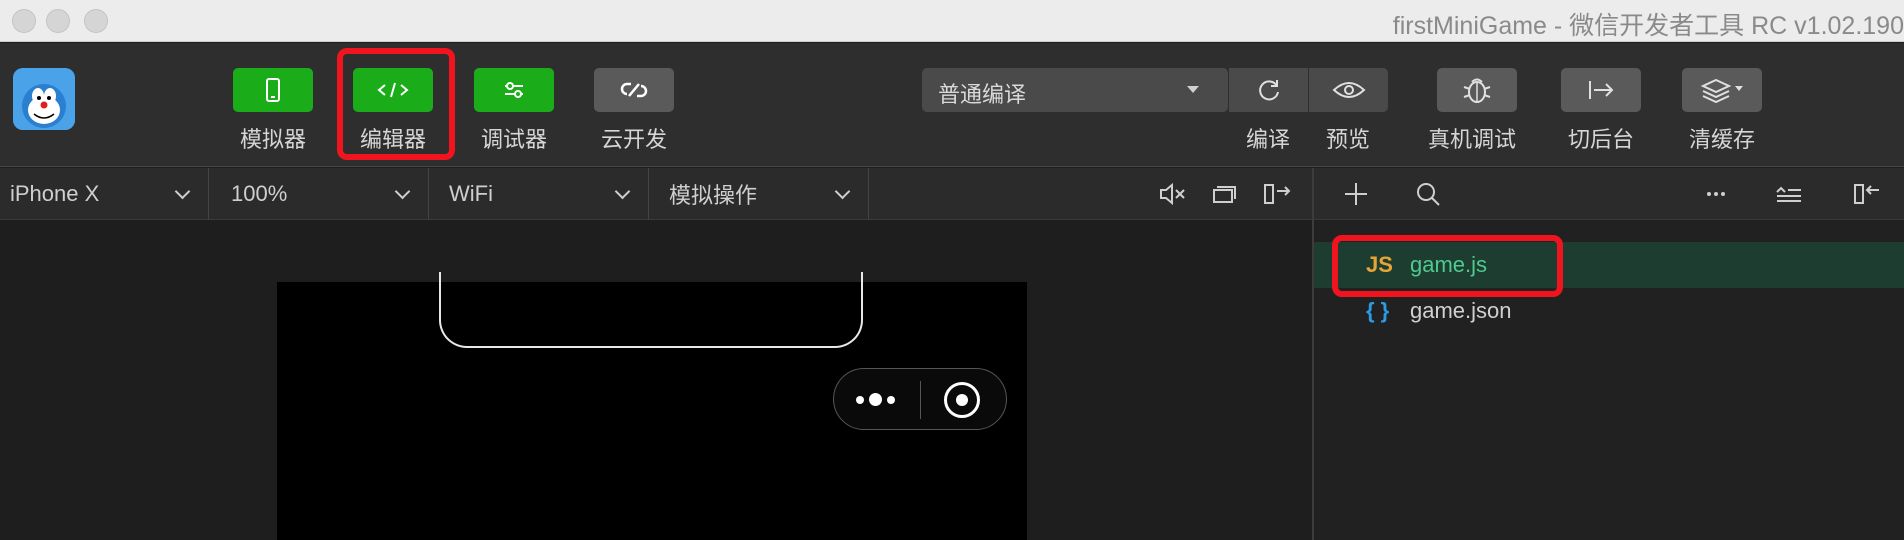 The width and height of the screenshot is (1904, 540). What do you see at coordinates (713, 195) in the screenshot?
I see `simulate-operation-value: 模拟操作` at bounding box center [713, 195].